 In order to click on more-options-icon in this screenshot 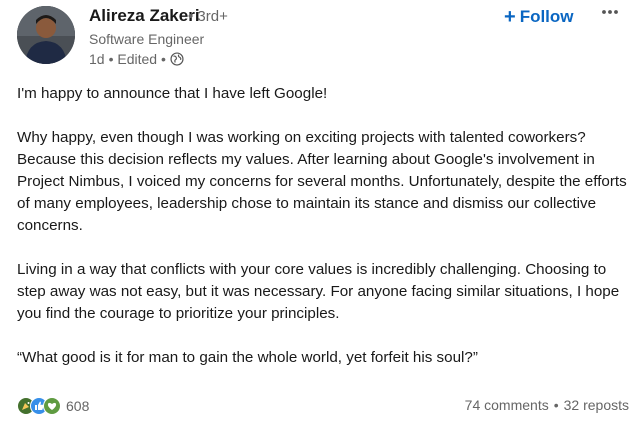, I will do `click(610, 12)`.